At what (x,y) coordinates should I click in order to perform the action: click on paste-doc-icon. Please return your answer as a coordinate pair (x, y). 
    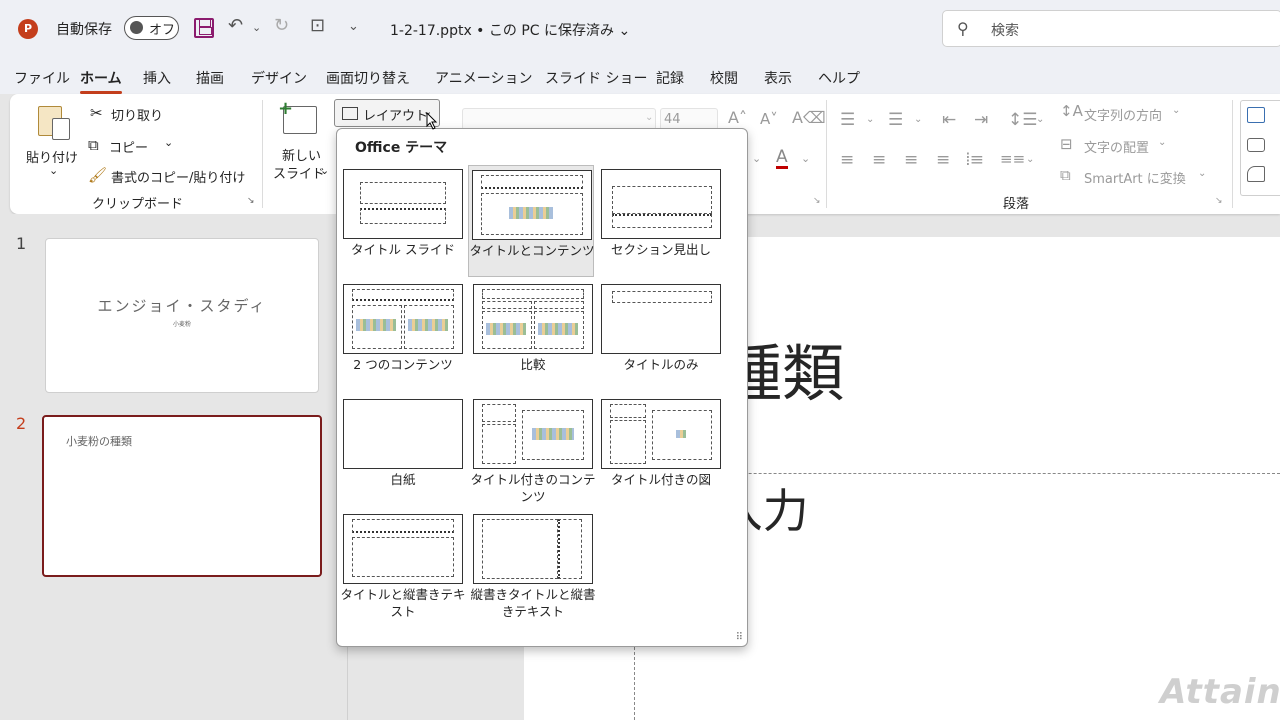
    Looking at the image, I should click on (61, 129).